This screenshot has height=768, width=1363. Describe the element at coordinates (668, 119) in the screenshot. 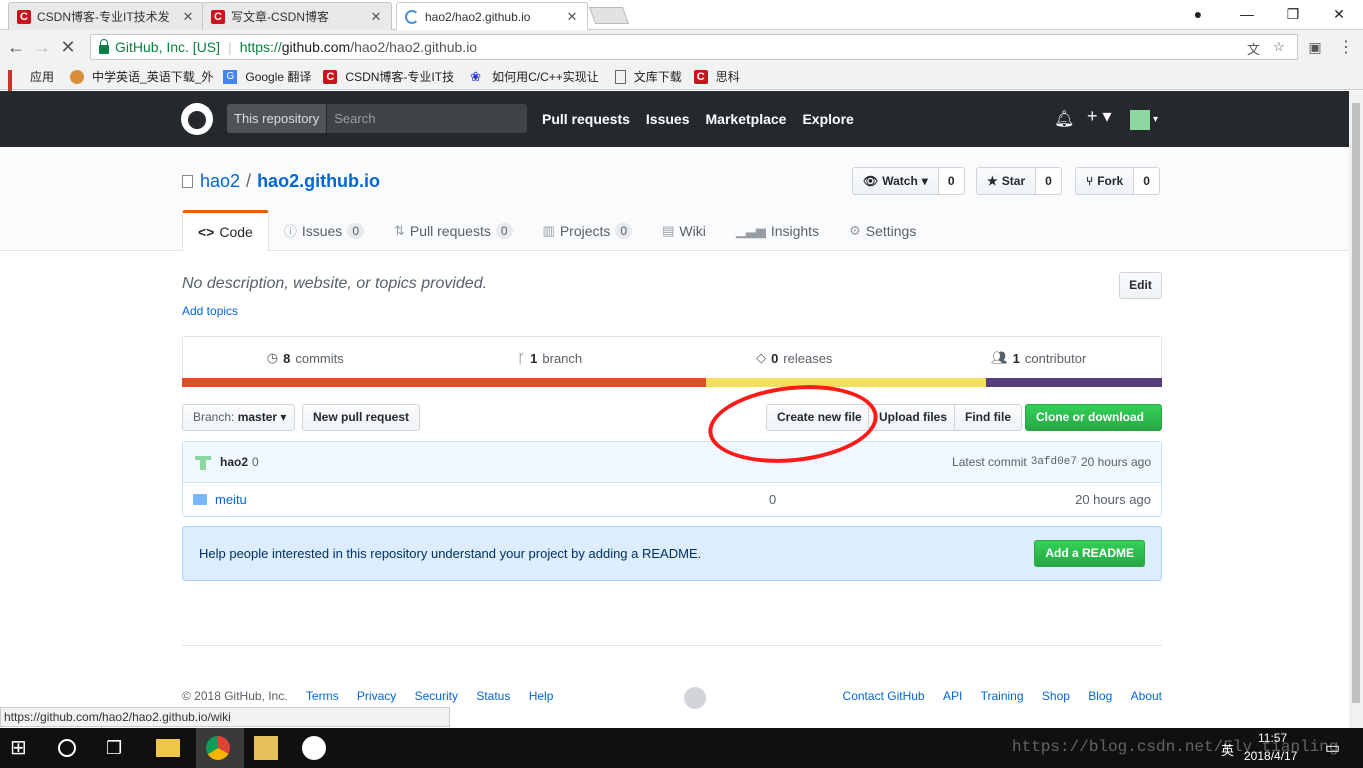

I see `nav-issues: Issues` at that location.